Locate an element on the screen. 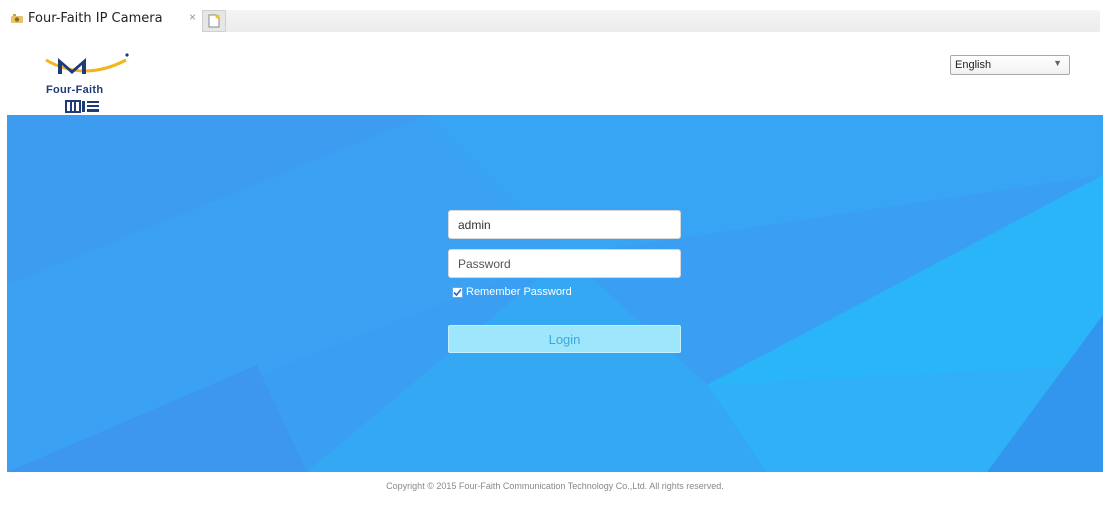 This screenshot has width=1110, height=518. new-tab-button is located at coordinates (214, 21).